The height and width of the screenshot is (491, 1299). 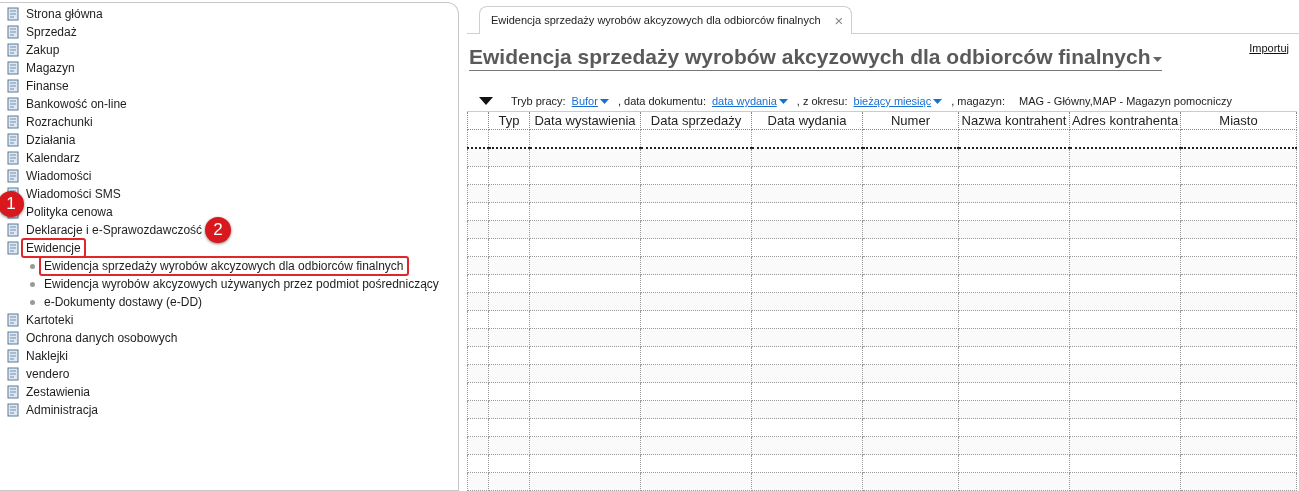 I want to click on document-tab: Ewidencja sprzedaży wyrobów akcyzowych dla odbiorców finalnych ×, so click(x=666, y=20).